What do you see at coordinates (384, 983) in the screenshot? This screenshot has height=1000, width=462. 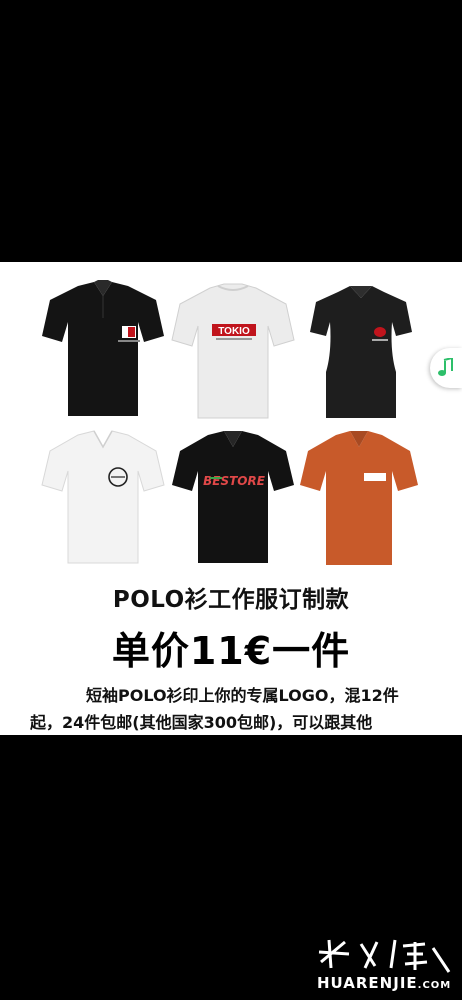 I see `watermark-text: HUARENJIE.COM` at bounding box center [384, 983].